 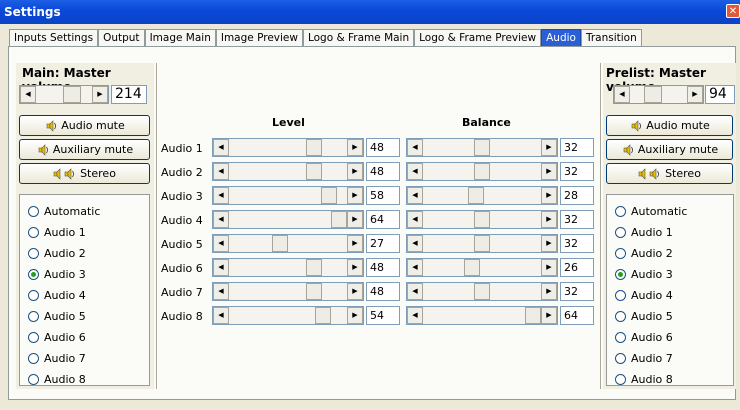 What do you see at coordinates (383, 195) in the screenshot?
I see `level-value: 58` at bounding box center [383, 195].